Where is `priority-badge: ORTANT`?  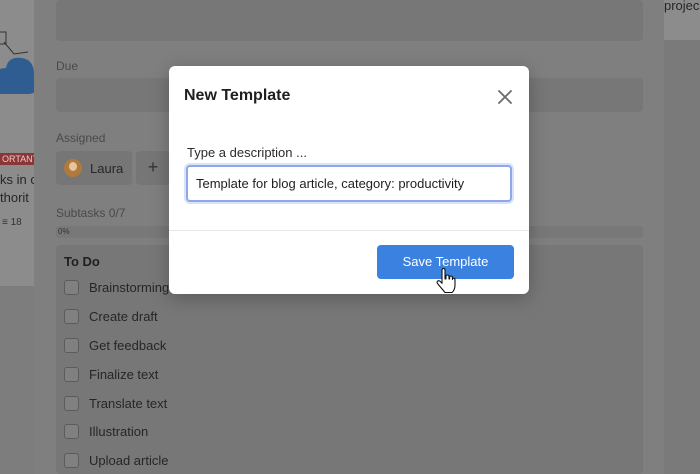
priority-badge: ORTANT is located at coordinates (17, 159).